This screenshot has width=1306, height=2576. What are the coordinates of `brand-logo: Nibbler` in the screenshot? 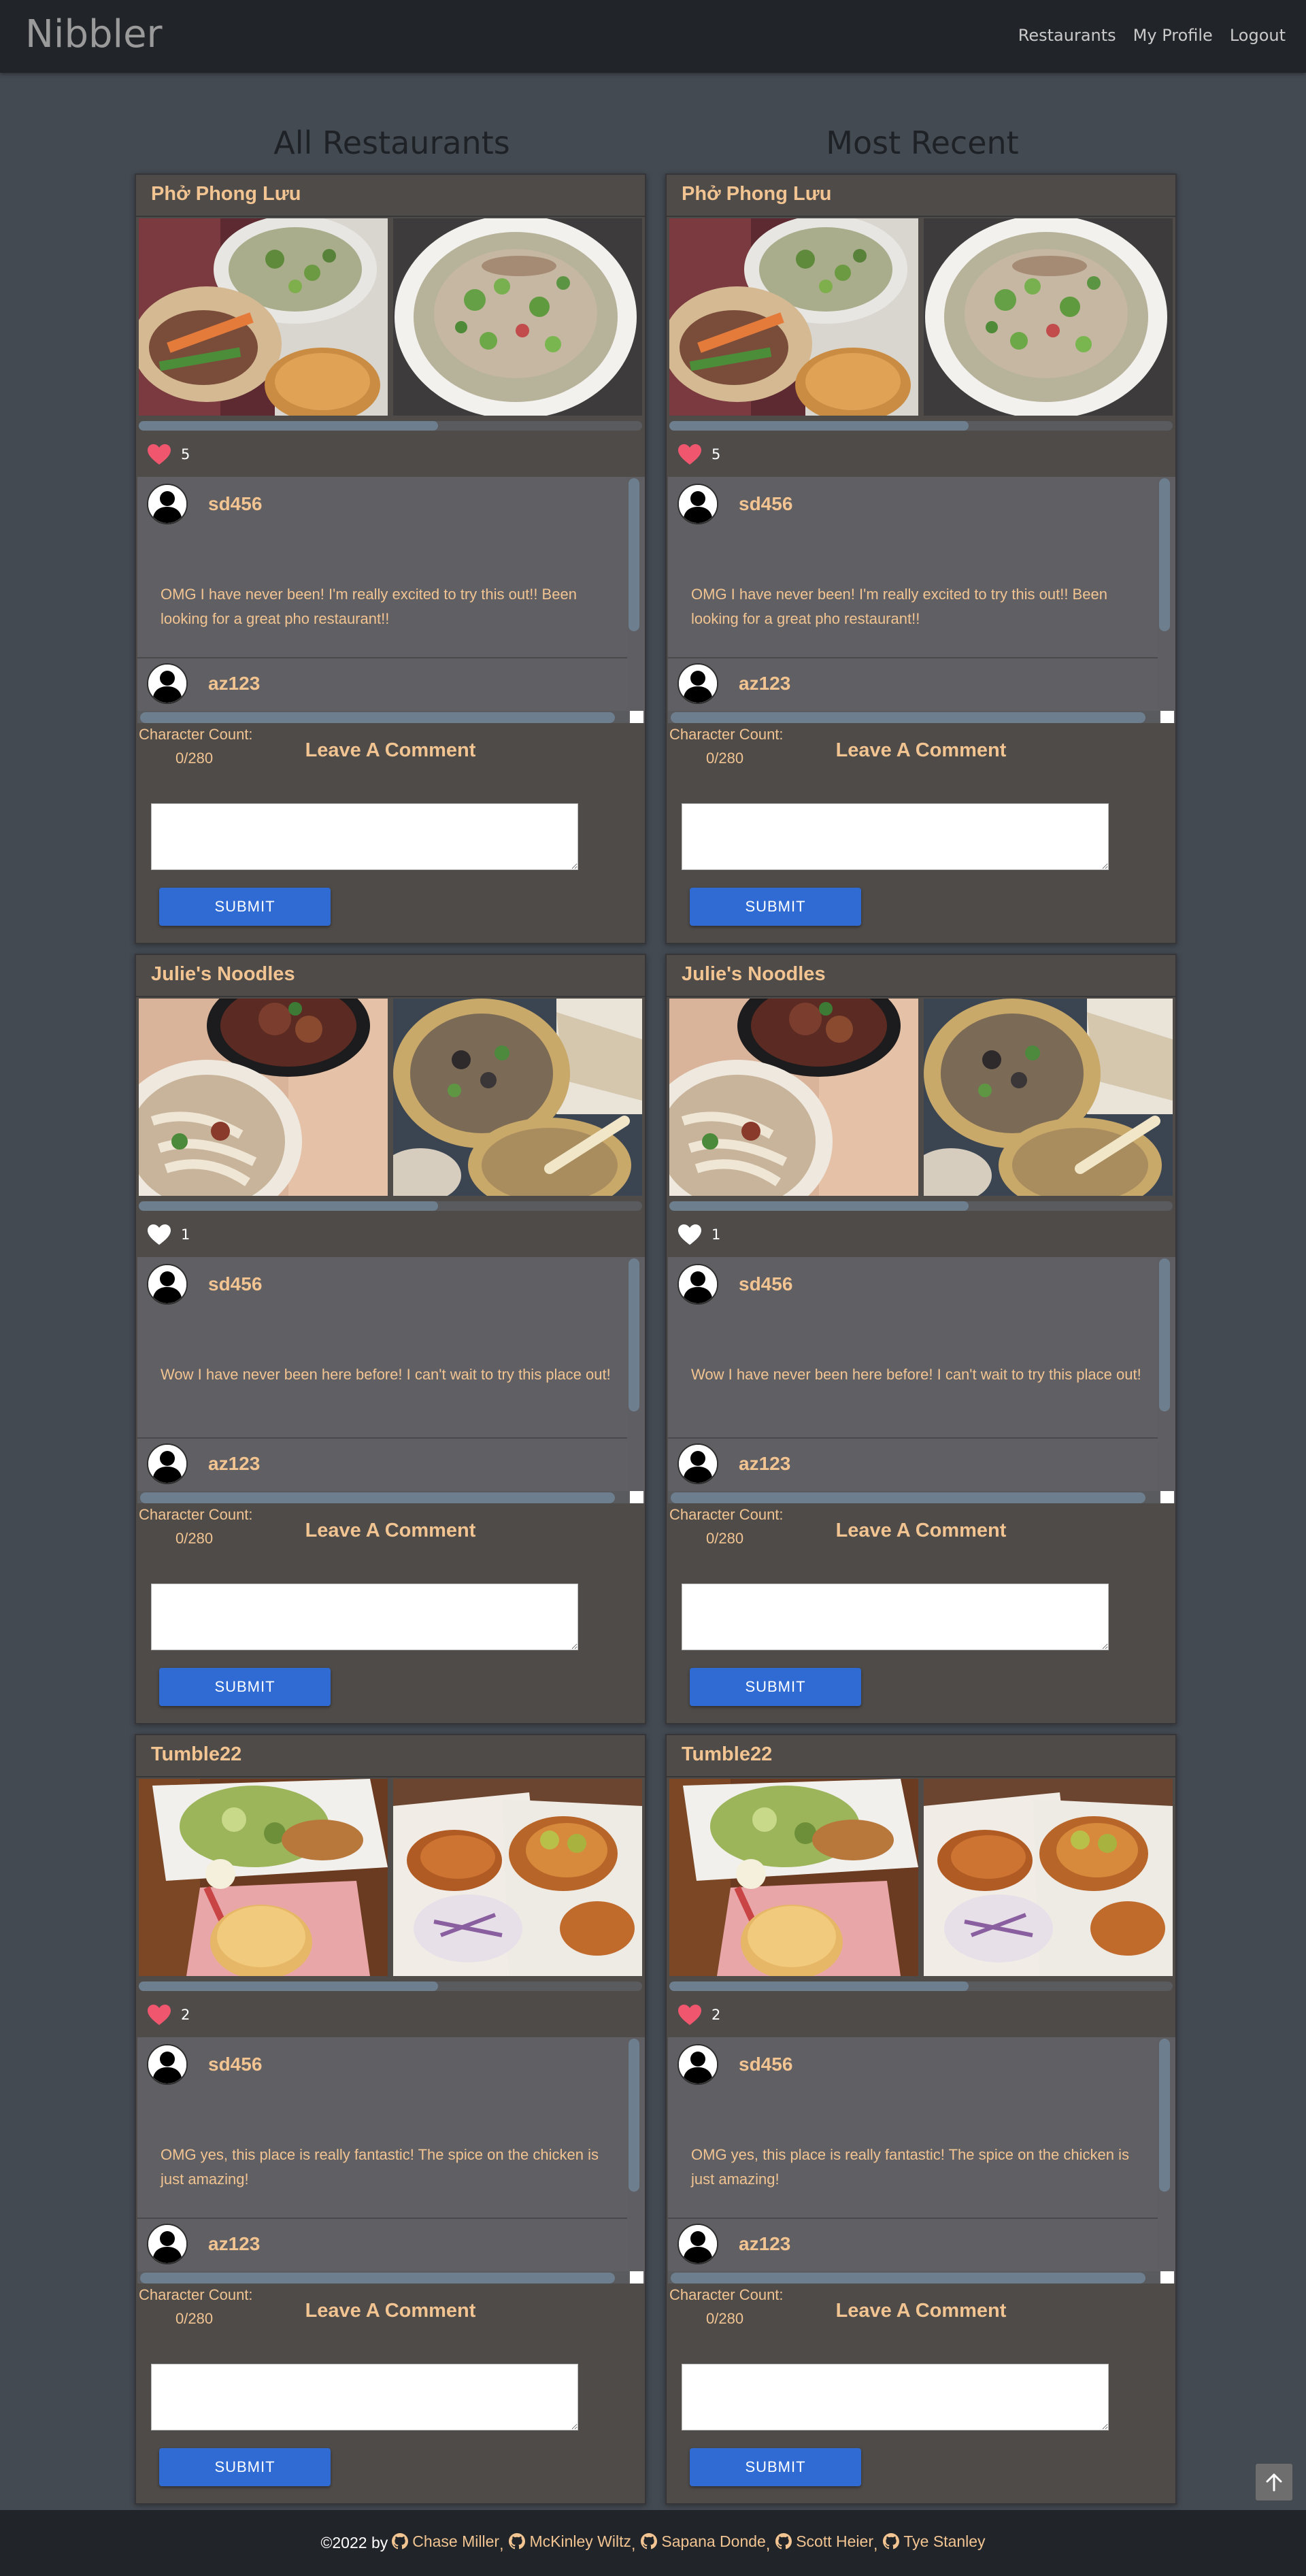 It's located at (94, 34).